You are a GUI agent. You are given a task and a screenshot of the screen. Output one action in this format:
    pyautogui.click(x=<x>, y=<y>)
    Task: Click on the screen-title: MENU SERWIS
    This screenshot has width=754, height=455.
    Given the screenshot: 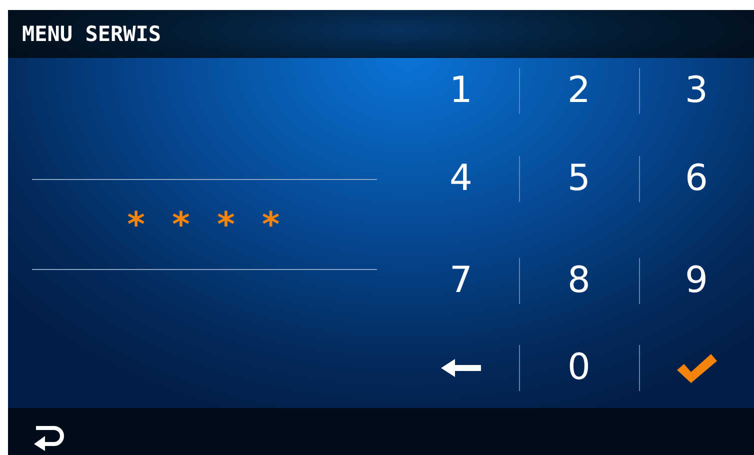 What is the action you would take?
    pyautogui.click(x=92, y=34)
    